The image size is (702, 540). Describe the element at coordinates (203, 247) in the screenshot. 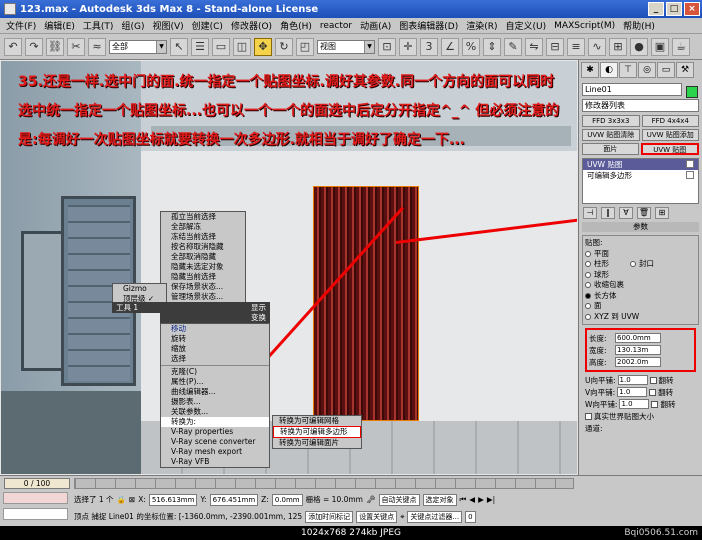

I see `quad-item: 按名称取消隐藏` at that location.